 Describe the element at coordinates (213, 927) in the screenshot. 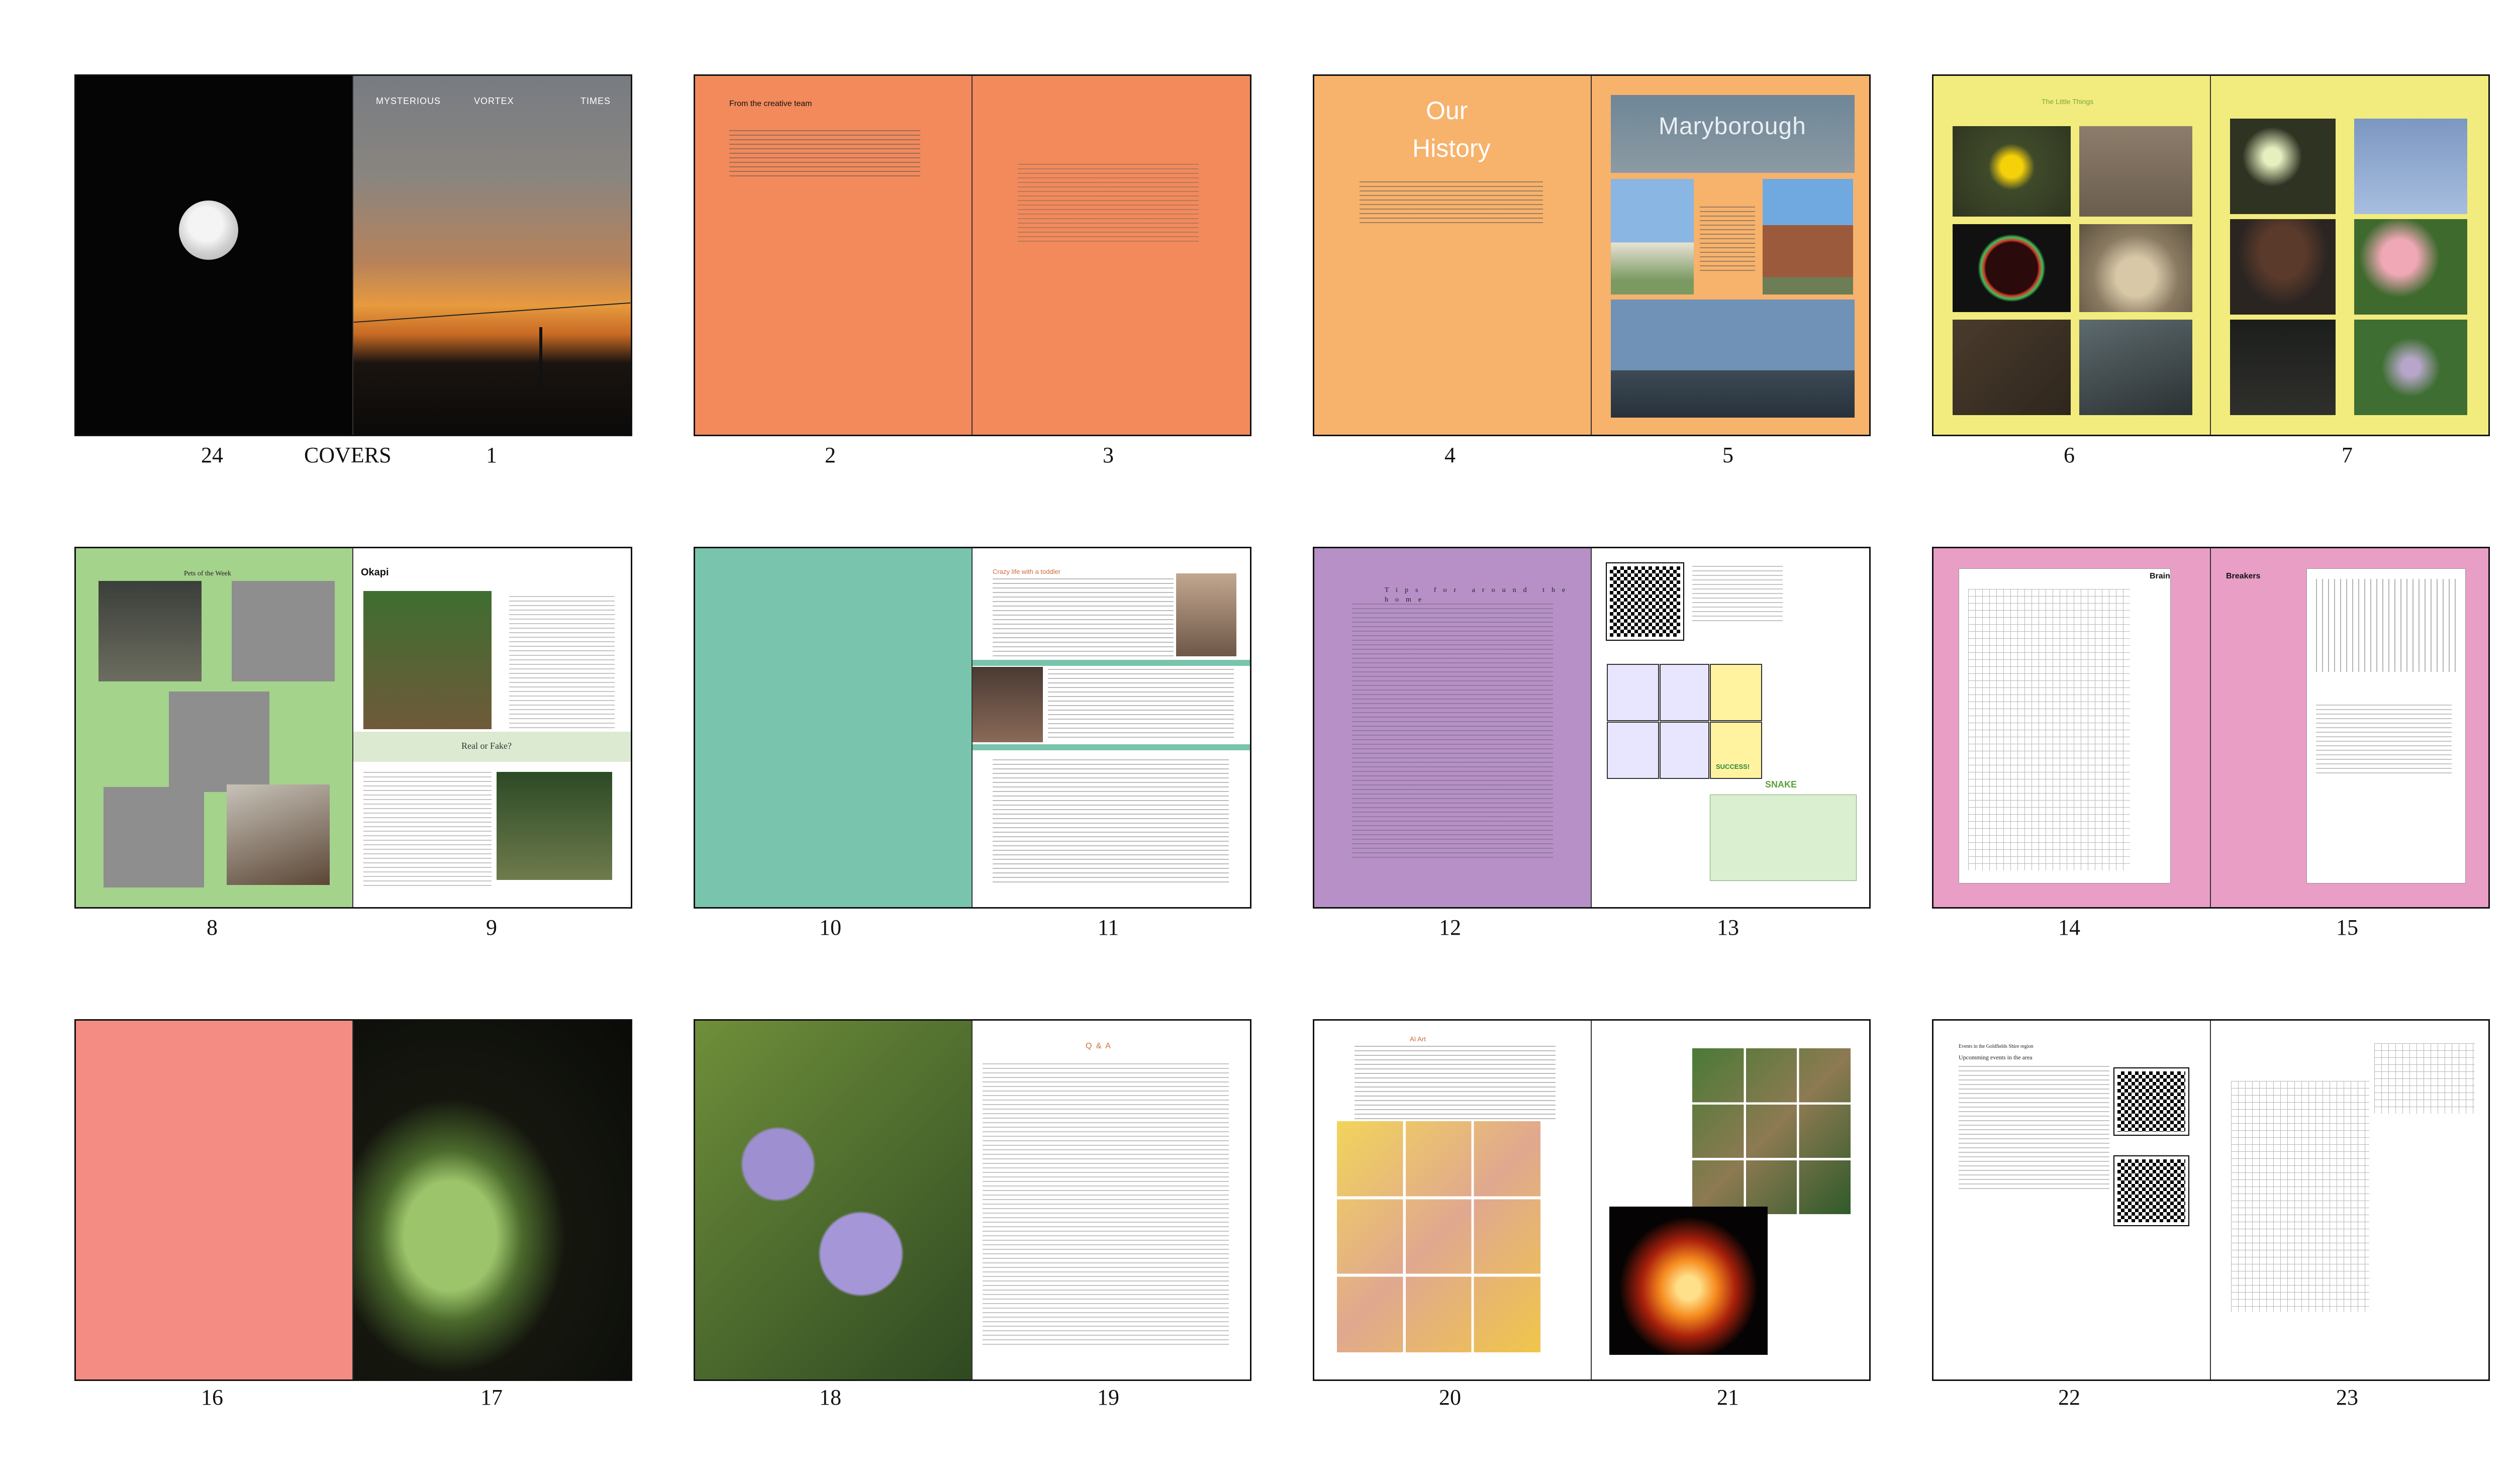

I see `page-number-8: 8` at that location.